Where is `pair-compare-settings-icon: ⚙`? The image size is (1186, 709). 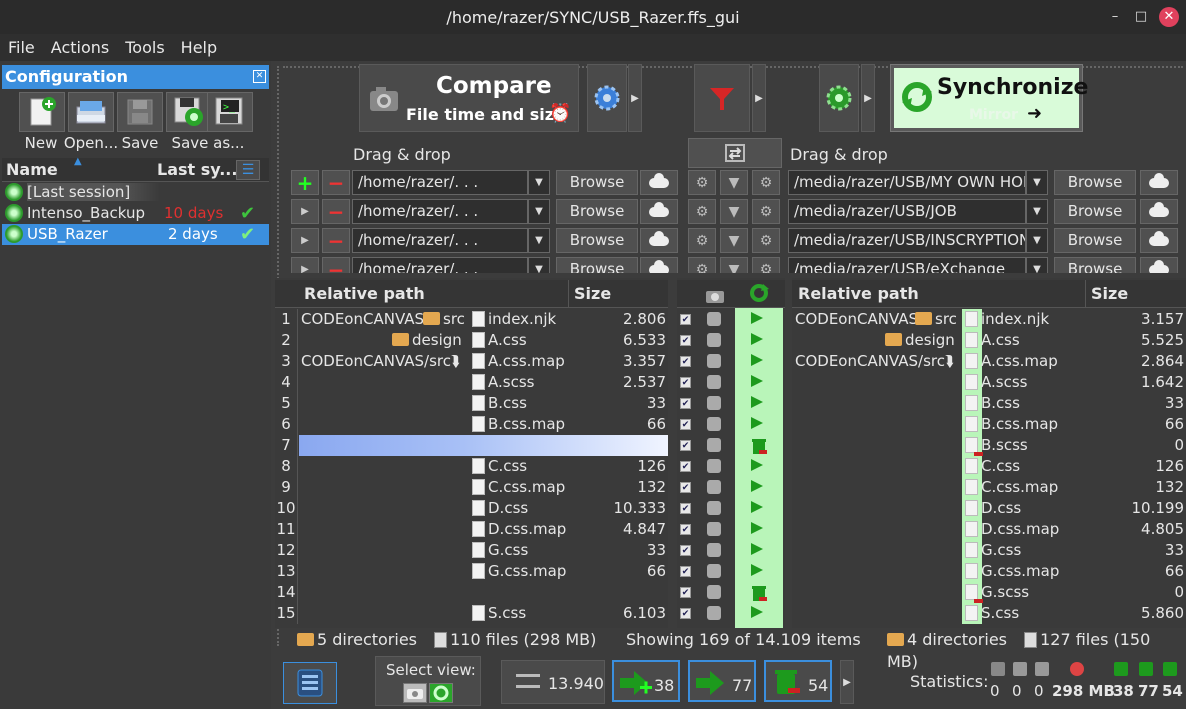
pair-compare-settings-icon: ⚙ is located at coordinates (702, 240).